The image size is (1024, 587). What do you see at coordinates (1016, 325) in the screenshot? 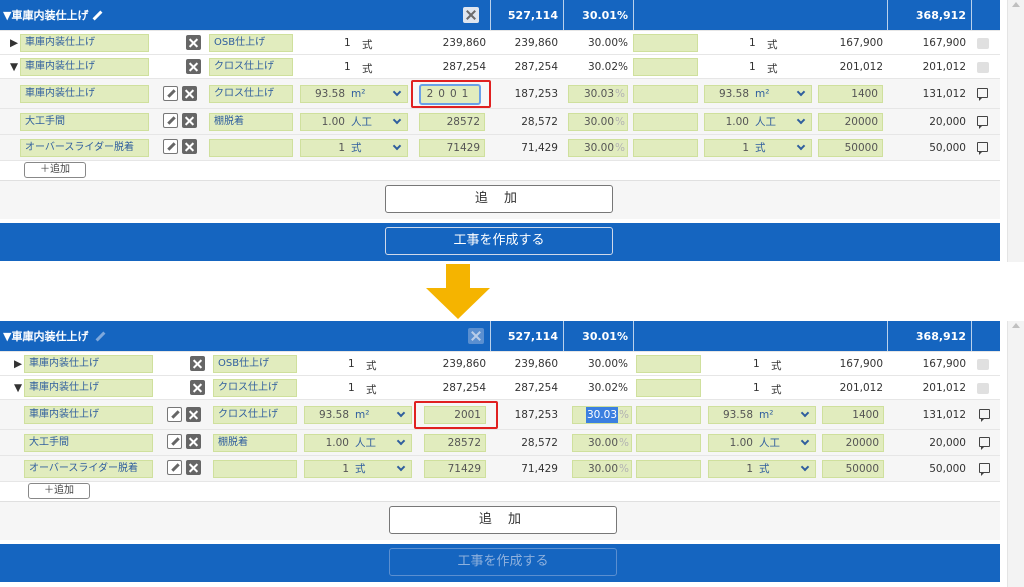
I see `scroll-up-arrow-icon` at bounding box center [1016, 325].